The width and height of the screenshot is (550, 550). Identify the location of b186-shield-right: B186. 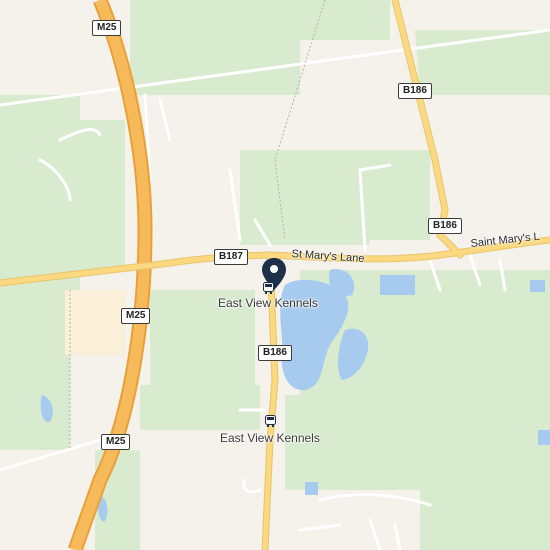
(445, 226).